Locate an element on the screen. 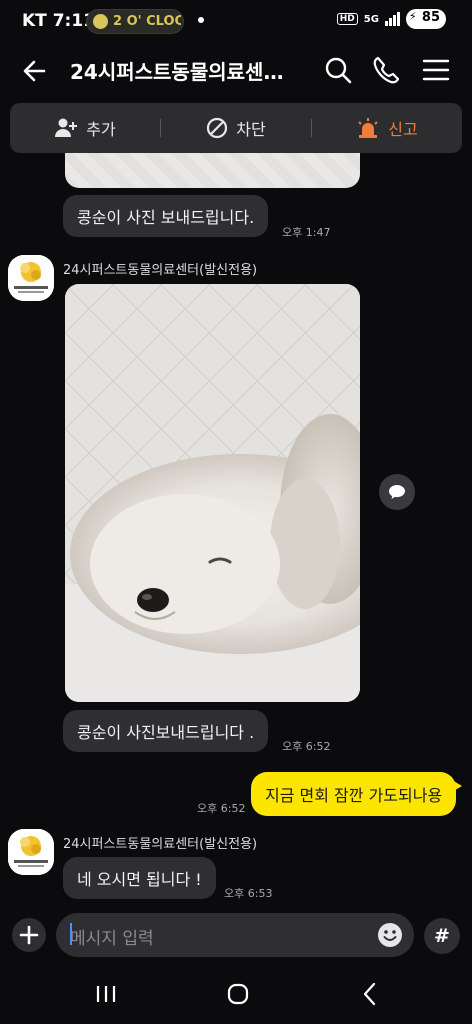  chat-header: 24시퍼스트동물의료센터(발신전용) is located at coordinates (236, 70).